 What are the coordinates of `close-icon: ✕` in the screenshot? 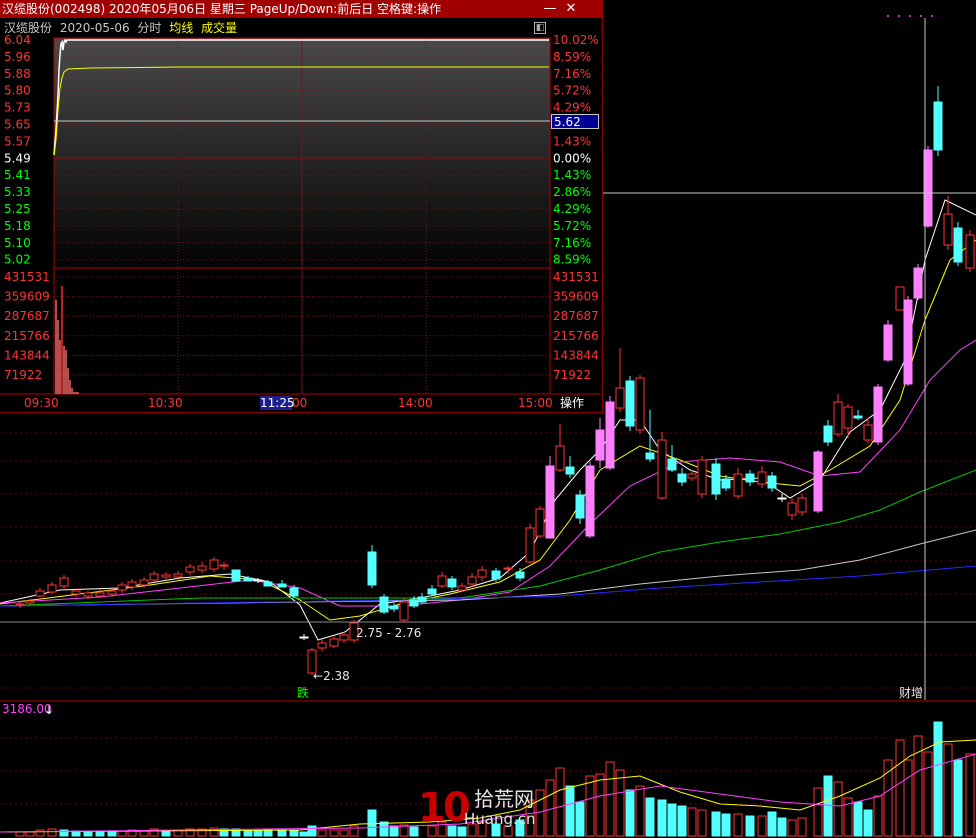 It's located at (571, 9).